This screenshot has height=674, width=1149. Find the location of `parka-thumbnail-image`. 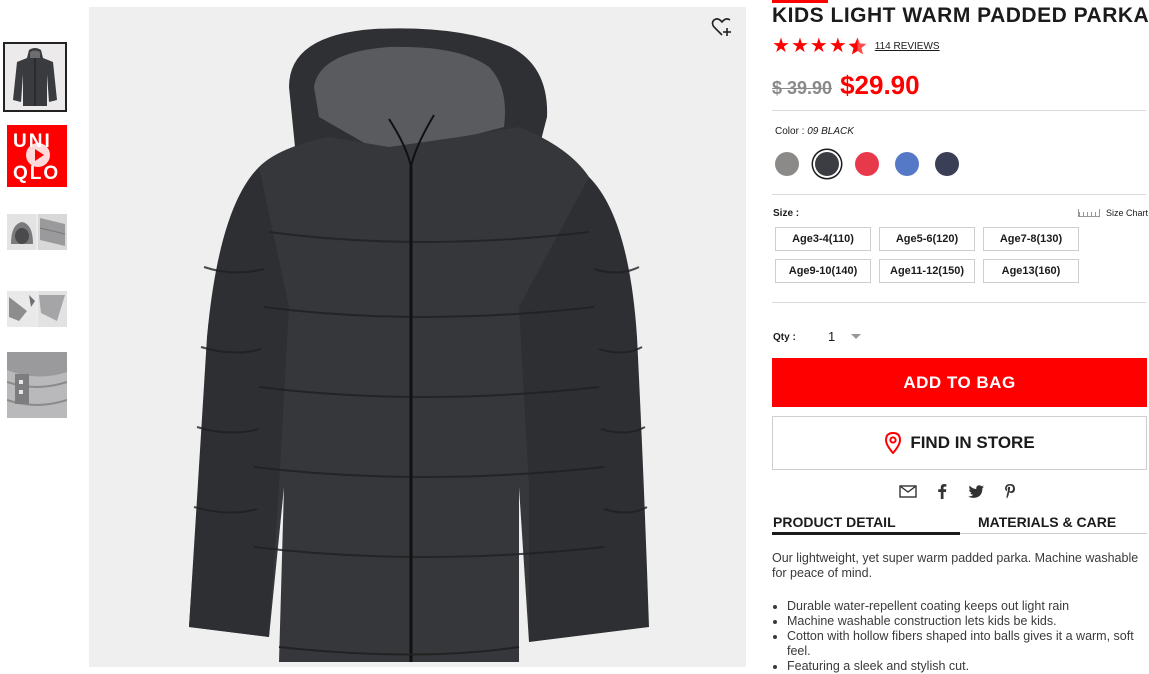

parka-thumbnail-image is located at coordinates (35, 77).